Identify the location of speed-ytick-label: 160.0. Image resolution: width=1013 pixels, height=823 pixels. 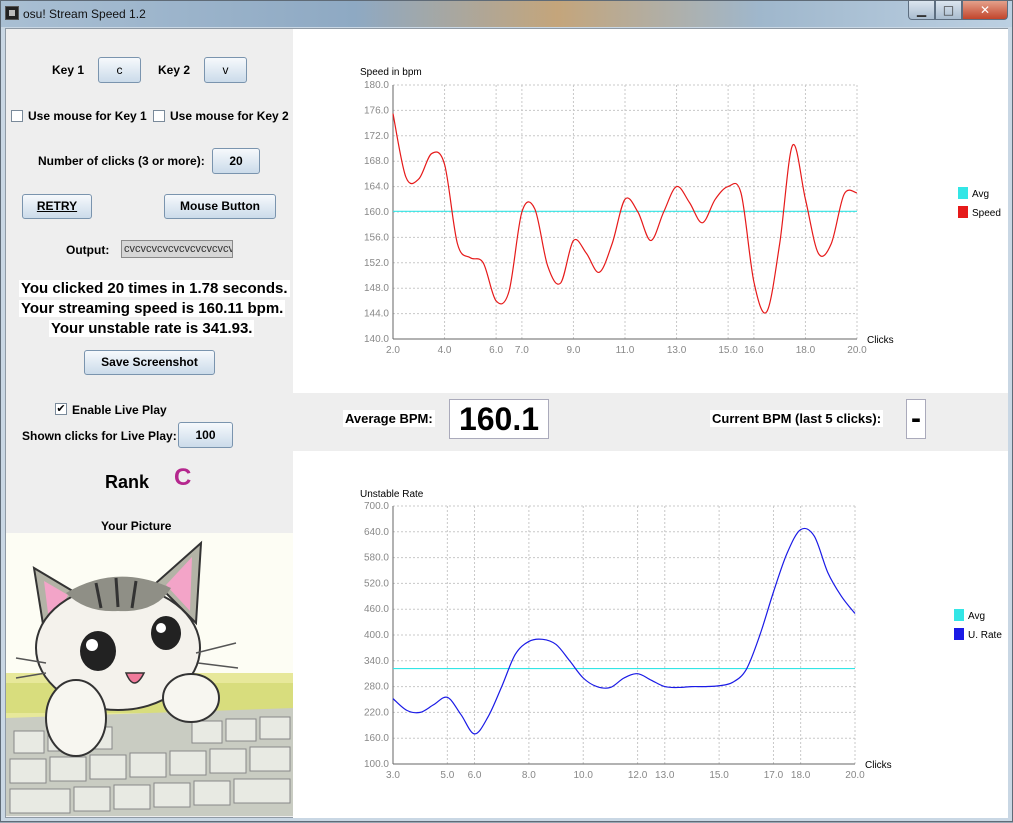
(376, 212).